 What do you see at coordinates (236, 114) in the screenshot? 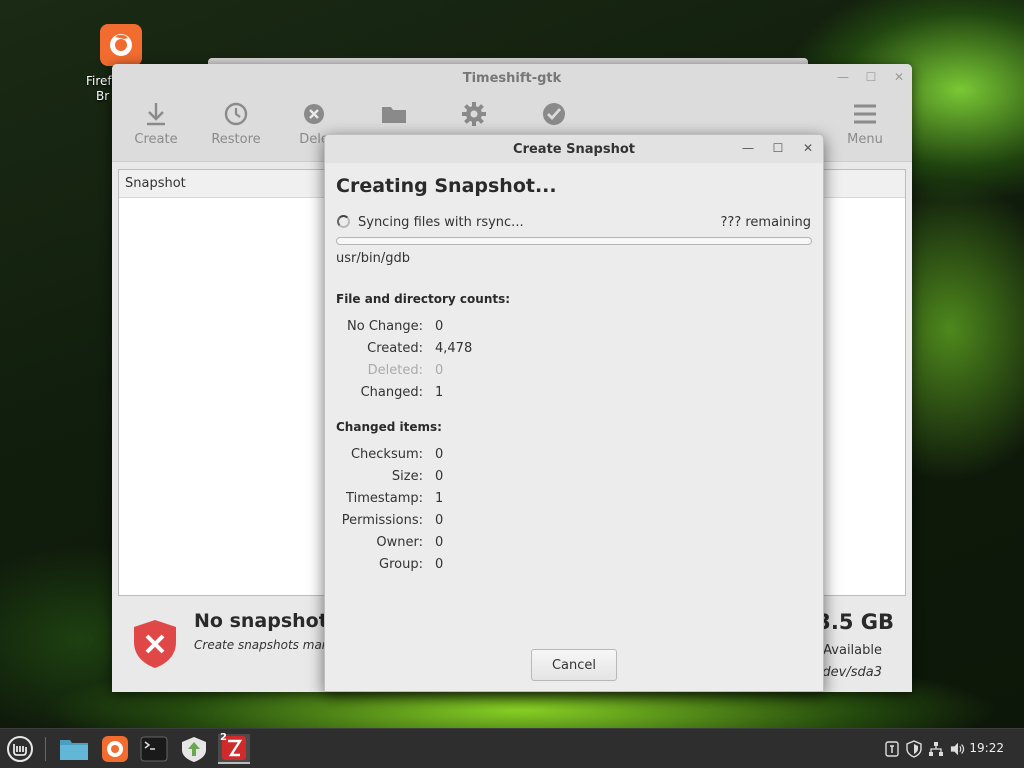
I see `clock-icon` at bounding box center [236, 114].